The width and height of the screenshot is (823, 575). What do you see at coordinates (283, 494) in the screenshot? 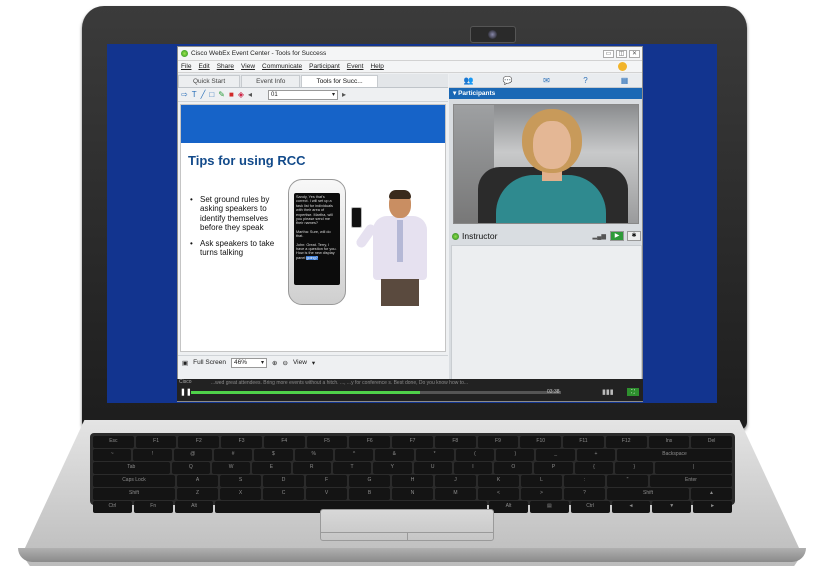
I see `key: C` at bounding box center [283, 494].